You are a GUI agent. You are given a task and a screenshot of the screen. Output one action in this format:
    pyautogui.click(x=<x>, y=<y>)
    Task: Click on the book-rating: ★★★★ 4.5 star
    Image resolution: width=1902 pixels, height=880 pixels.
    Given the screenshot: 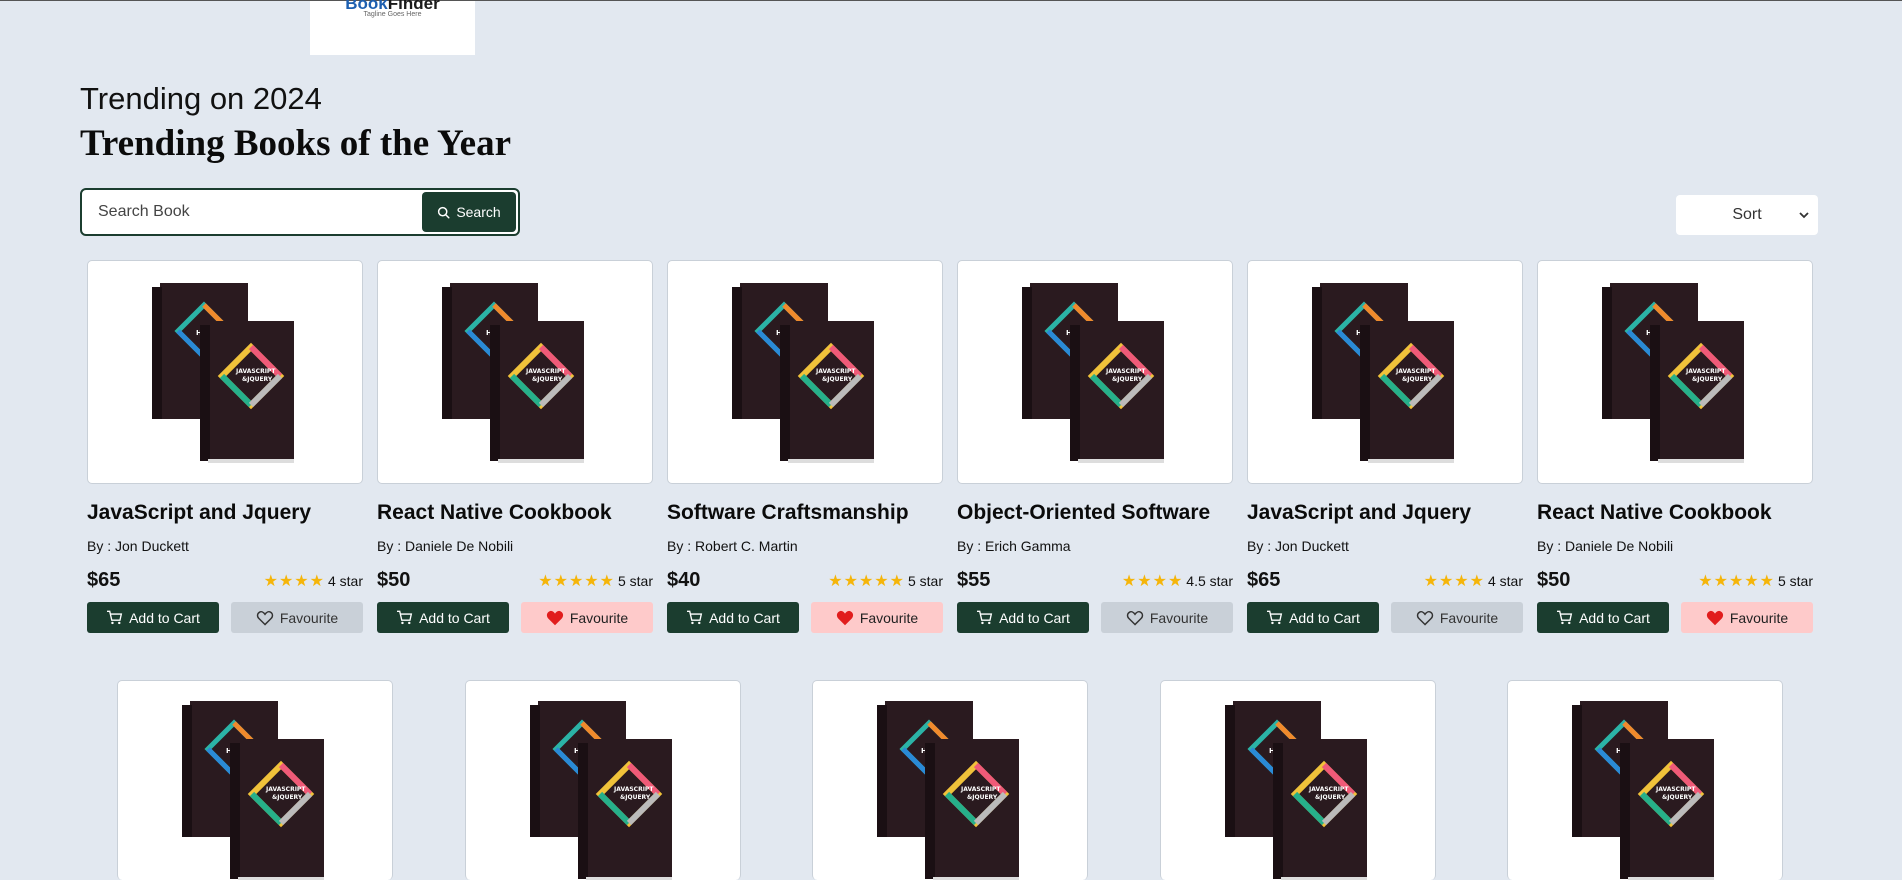 What is the action you would take?
    pyautogui.click(x=1177, y=581)
    